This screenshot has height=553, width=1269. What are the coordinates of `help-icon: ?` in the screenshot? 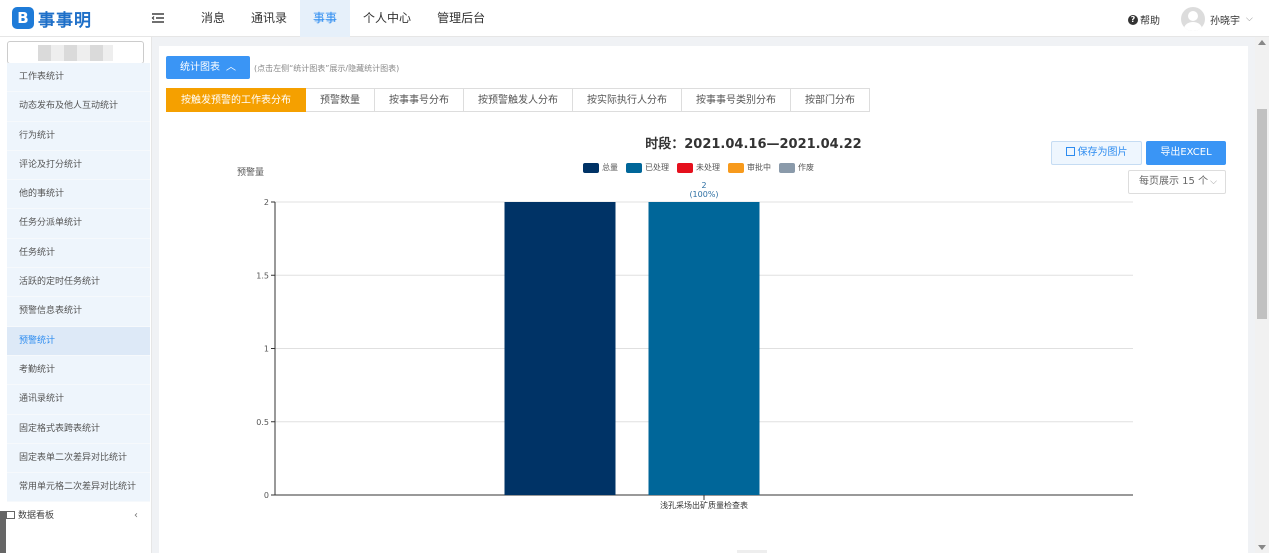 It's located at (1133, 19).